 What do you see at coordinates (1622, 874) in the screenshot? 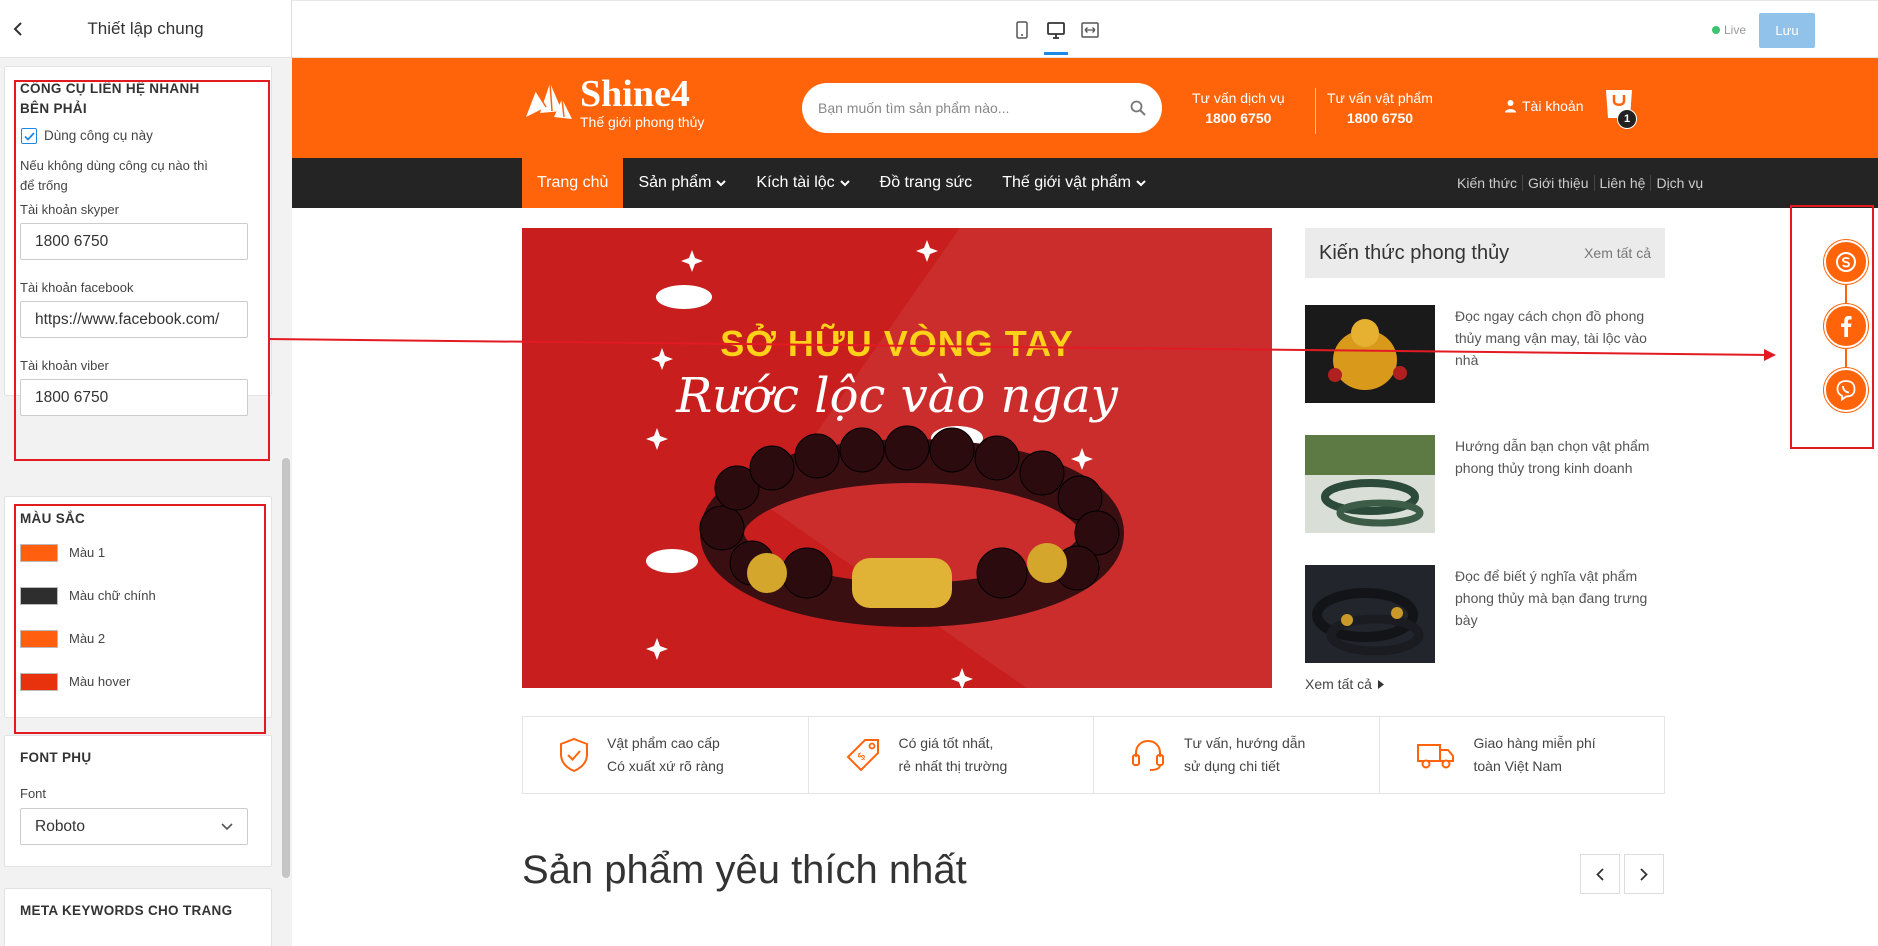
I see `carousel-controls` at bounding box center [1622, 874].